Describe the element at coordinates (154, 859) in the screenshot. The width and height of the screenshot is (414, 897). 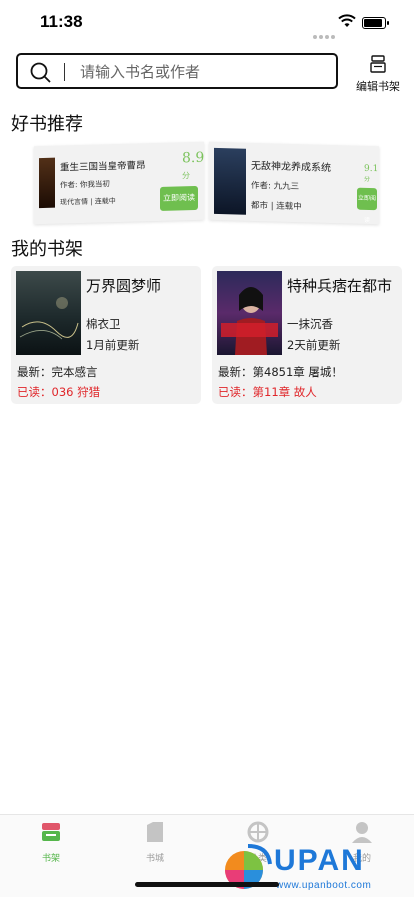
I see `tab-label: 书城` at that location.